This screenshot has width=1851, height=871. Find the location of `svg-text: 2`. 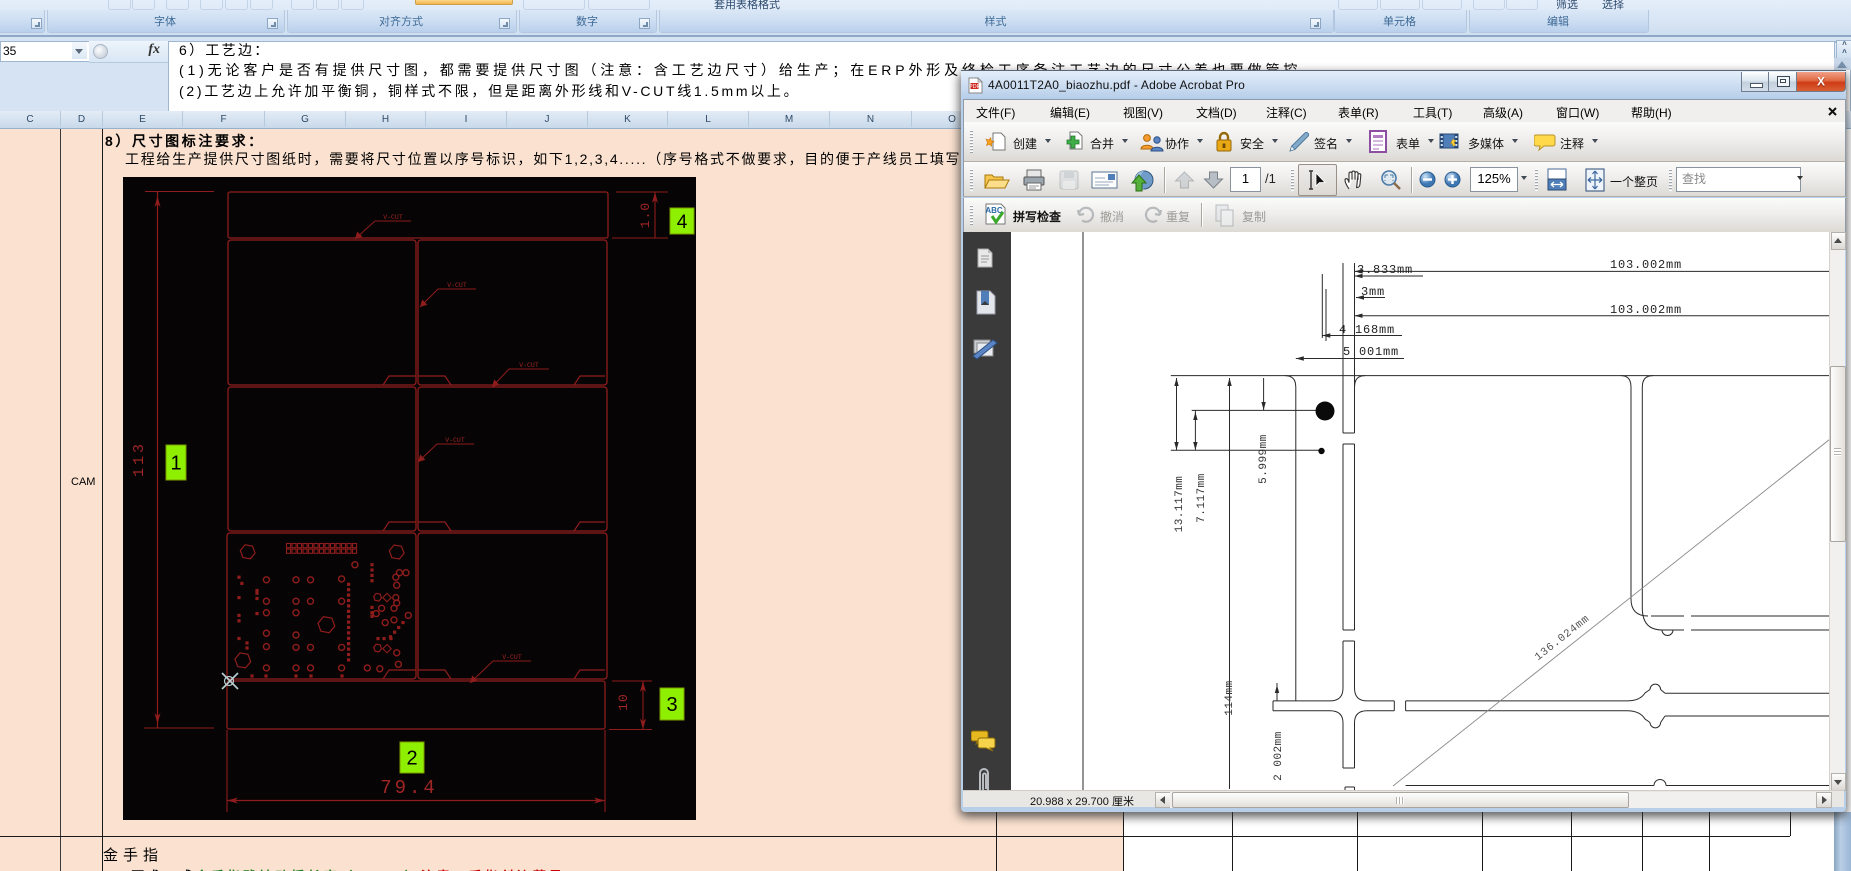

svg-text: 2 is located at coordinates (411, 759).